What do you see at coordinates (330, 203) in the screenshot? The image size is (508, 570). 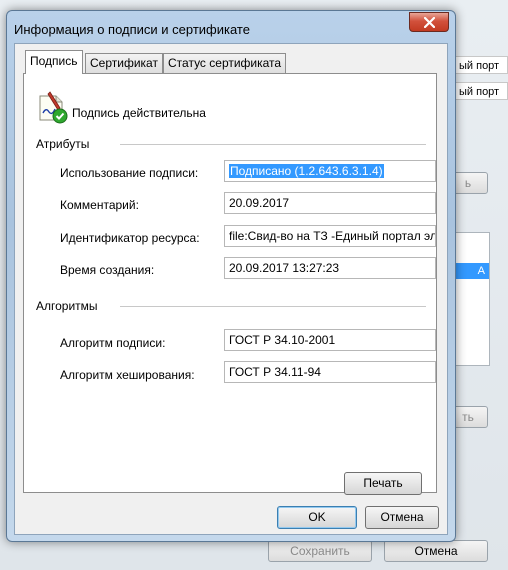 I see `comment-field: 20.09.2017` at bounding box center [330, 203].